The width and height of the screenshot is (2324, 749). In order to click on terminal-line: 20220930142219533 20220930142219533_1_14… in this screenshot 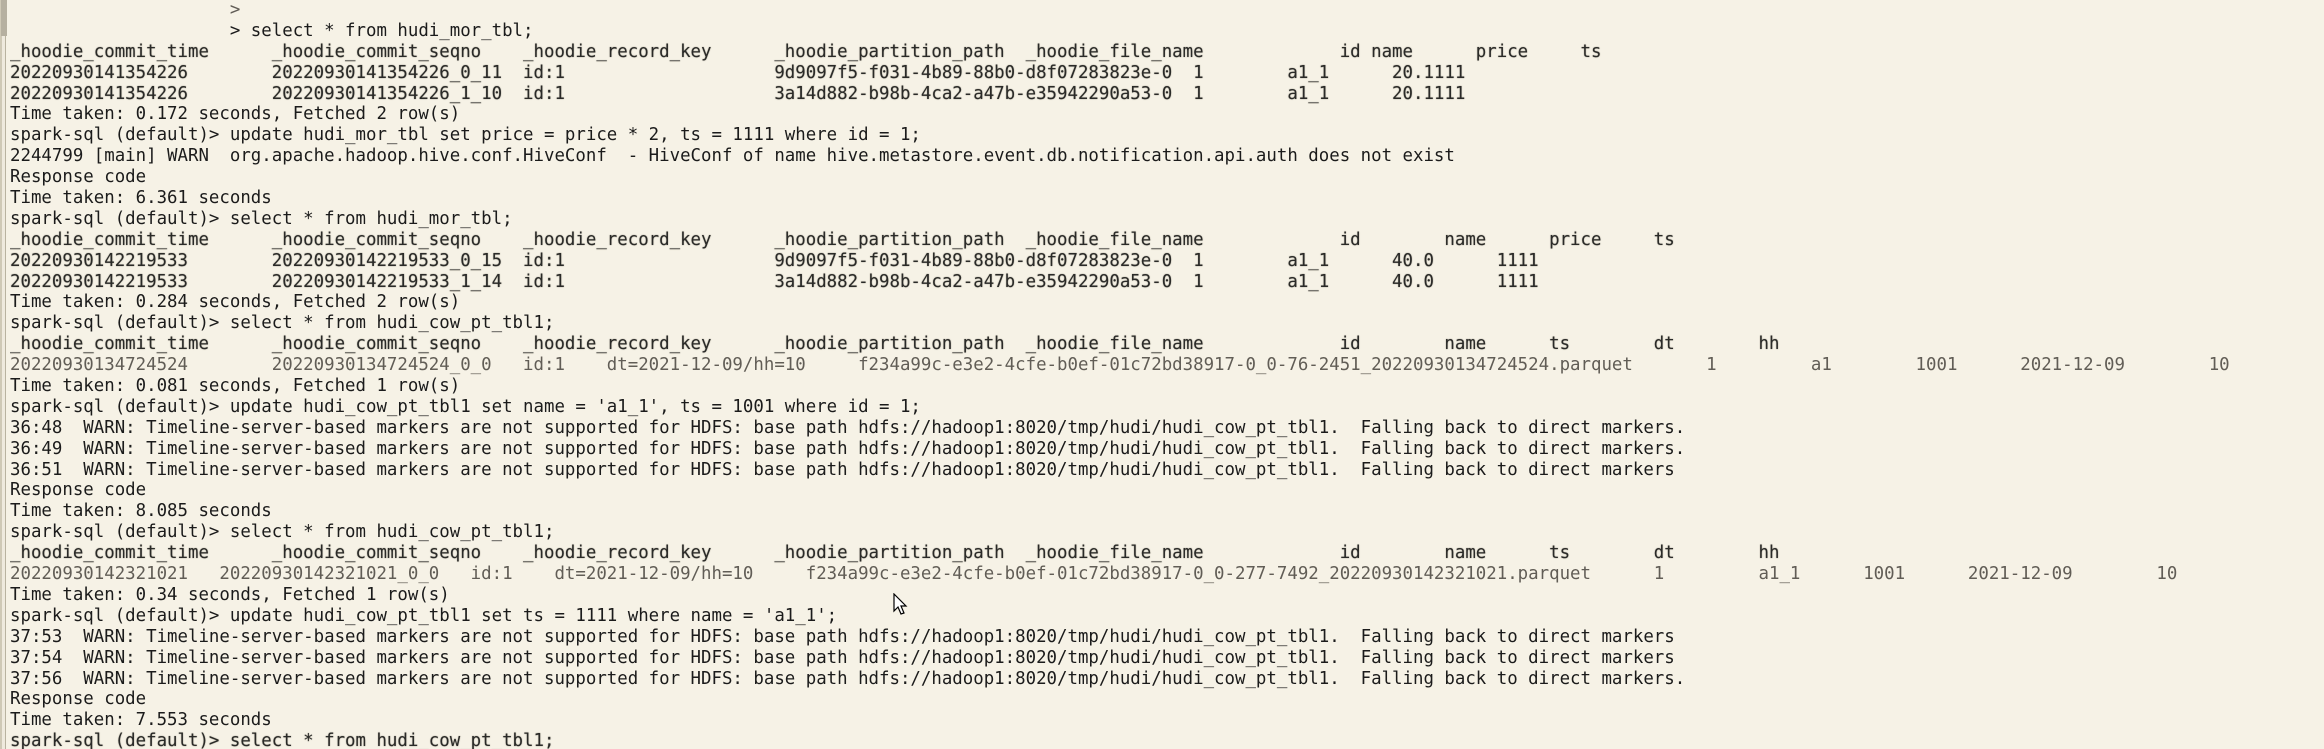, I will do `click(774, 281)`.